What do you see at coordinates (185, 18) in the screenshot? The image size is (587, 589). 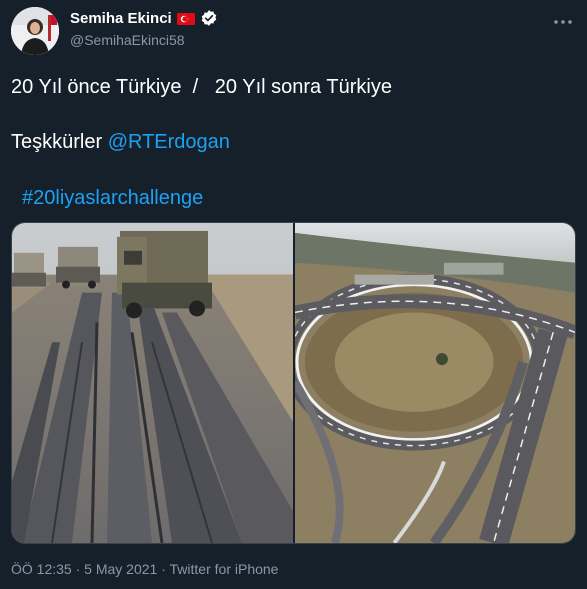 I see `turkey-flag-icon` at bounding box center [185, 18].